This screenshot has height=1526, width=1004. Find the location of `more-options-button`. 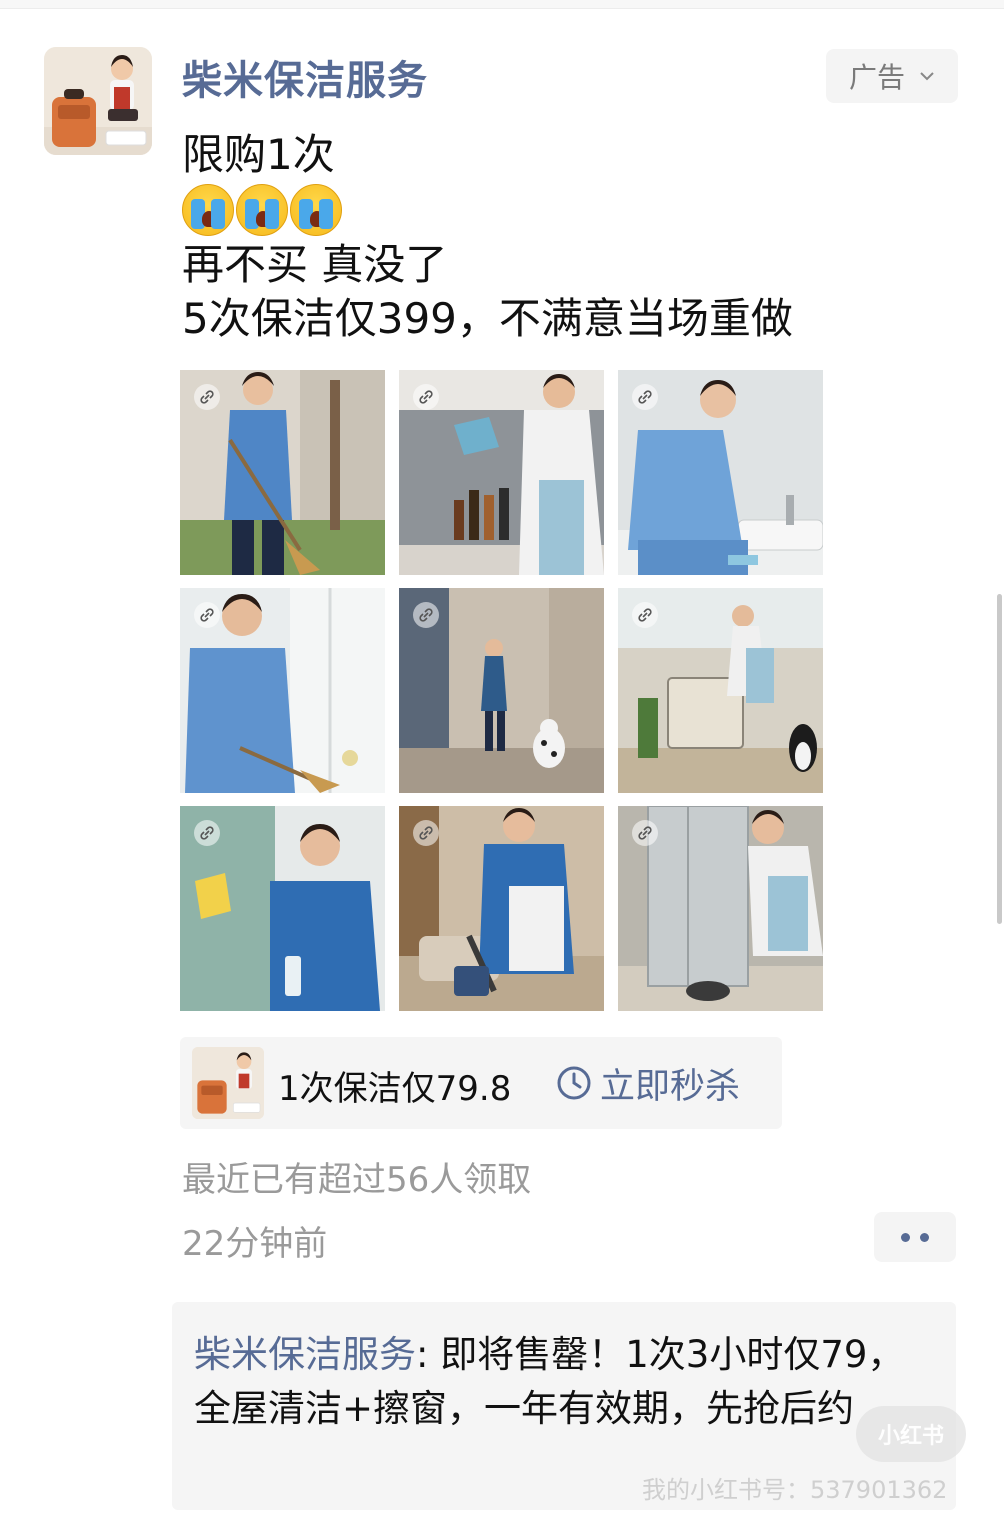

more-options-button is located at coordinates (915, 1237).